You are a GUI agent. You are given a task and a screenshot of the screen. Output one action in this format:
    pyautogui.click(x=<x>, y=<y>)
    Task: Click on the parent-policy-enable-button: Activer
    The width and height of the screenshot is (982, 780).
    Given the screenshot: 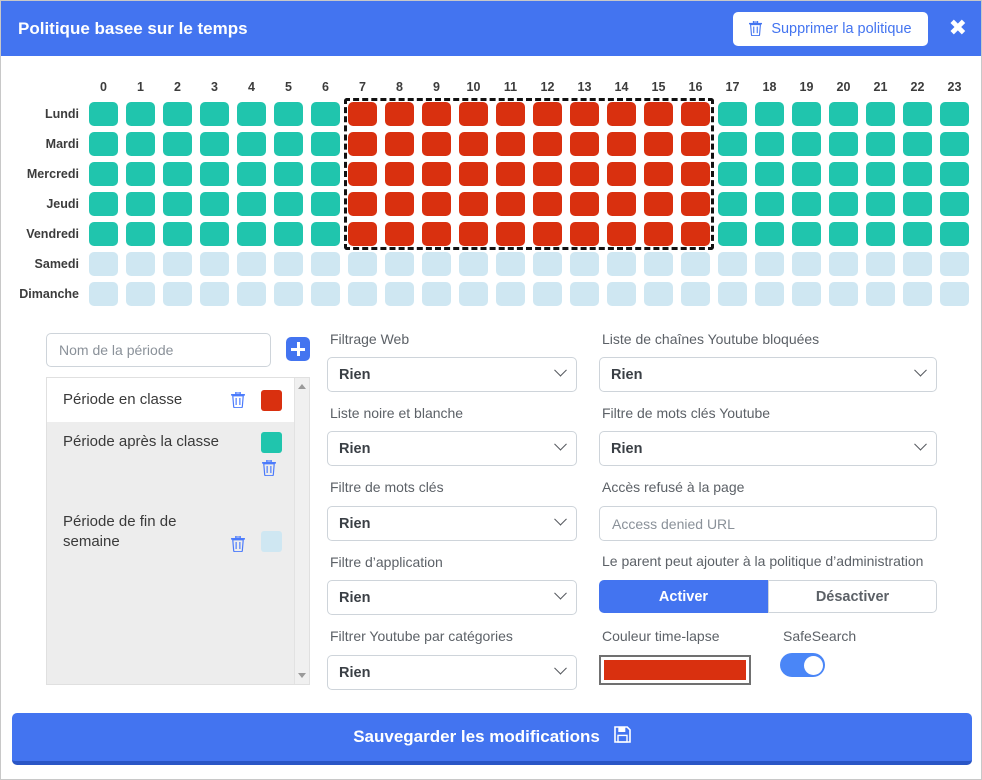 What is the action you would take?
    pyautogui.click(x=683, y=596)
    